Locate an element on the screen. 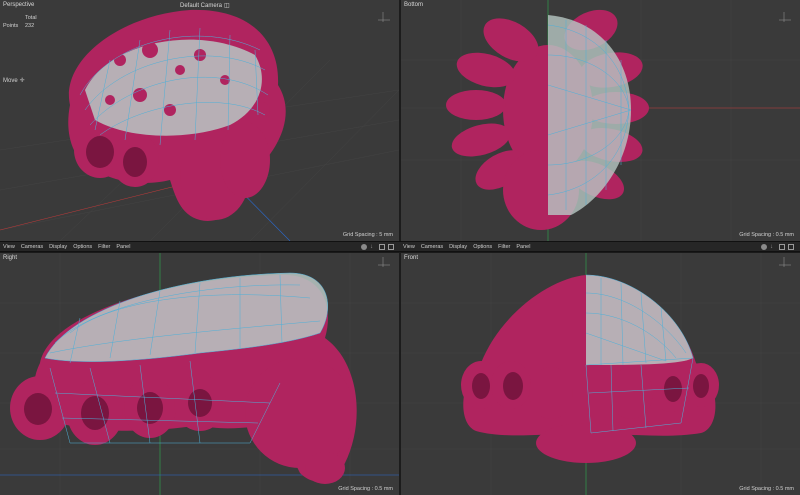 The width and height of the screenshot is (800, 495). stats-overlay: Total Points 232 is located at coordinates (20, 22).